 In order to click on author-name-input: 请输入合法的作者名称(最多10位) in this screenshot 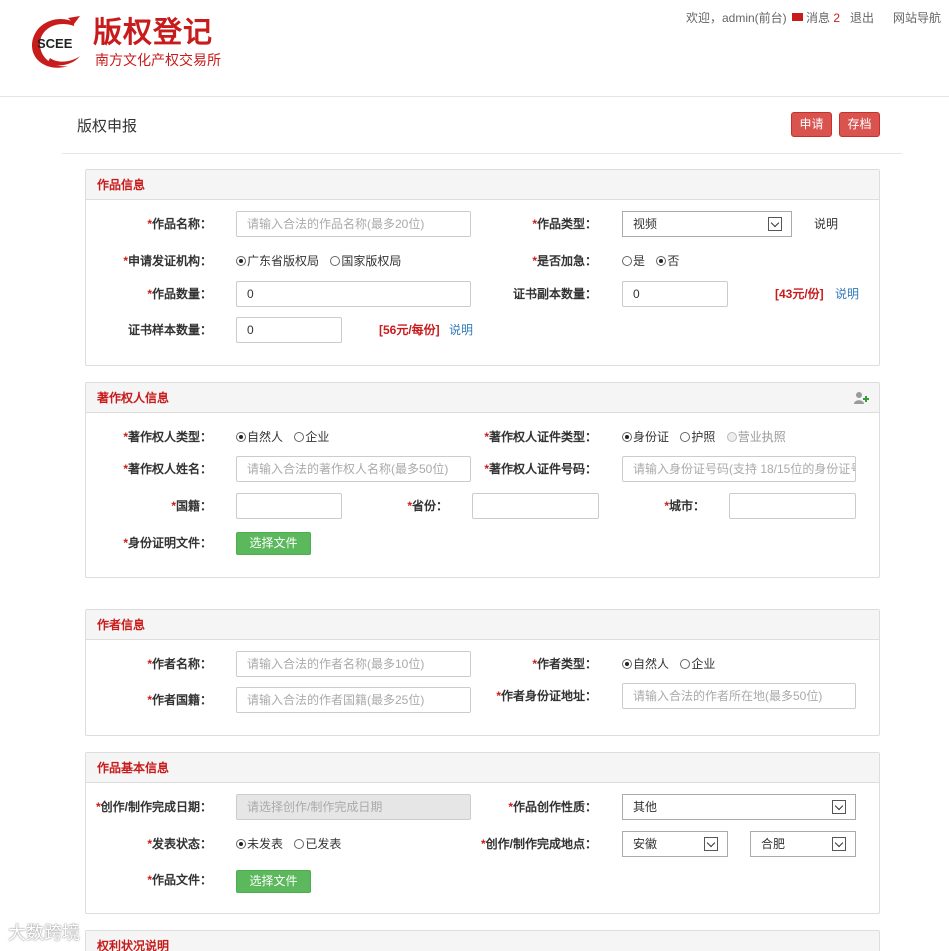, I will do `click(353, 664)`.